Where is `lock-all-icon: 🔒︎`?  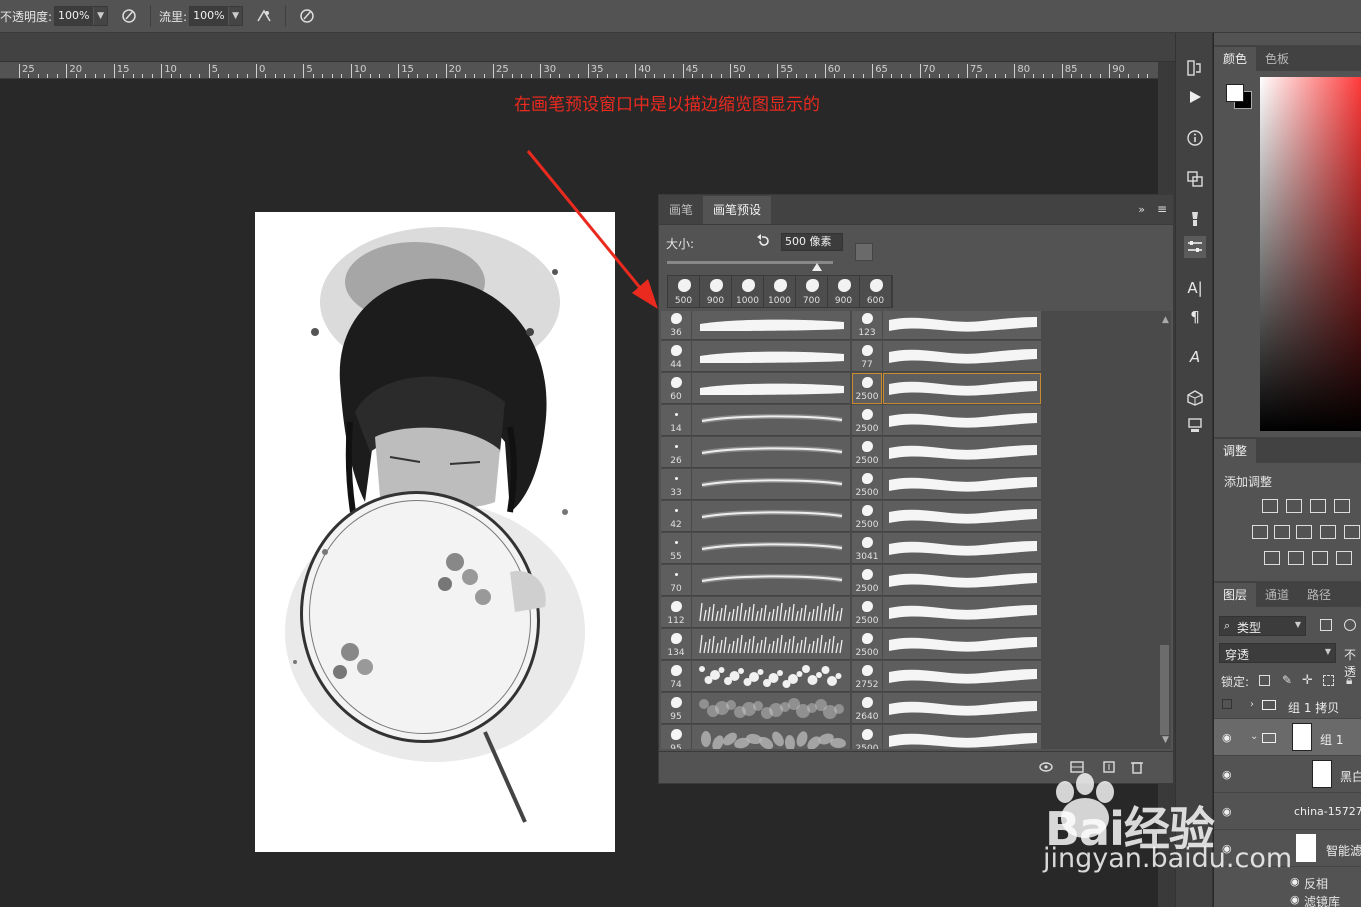
lock-all-icon: 🔒︎ is located at coordinates (1349, 680).